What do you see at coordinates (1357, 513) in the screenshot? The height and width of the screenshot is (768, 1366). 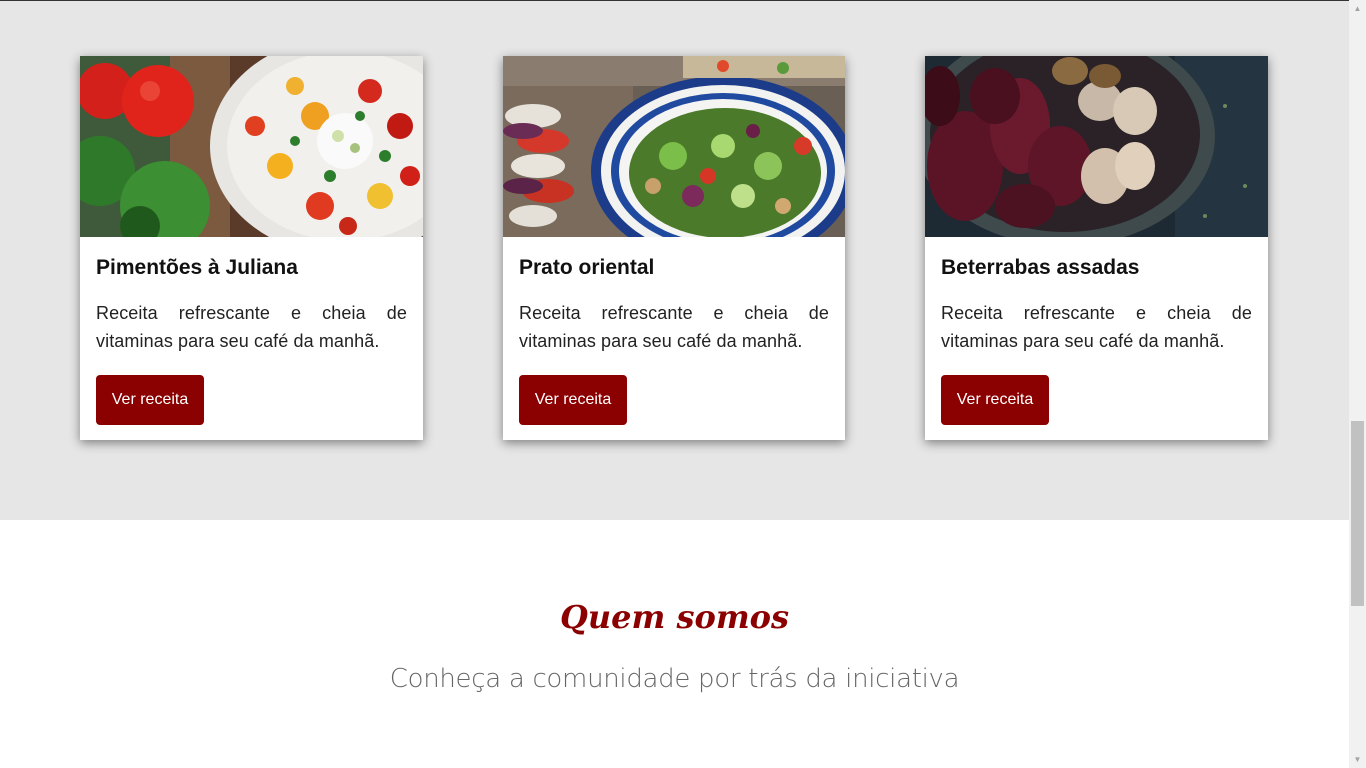 I see `scrollbar-thumb` at bounding box center [1357, 513].